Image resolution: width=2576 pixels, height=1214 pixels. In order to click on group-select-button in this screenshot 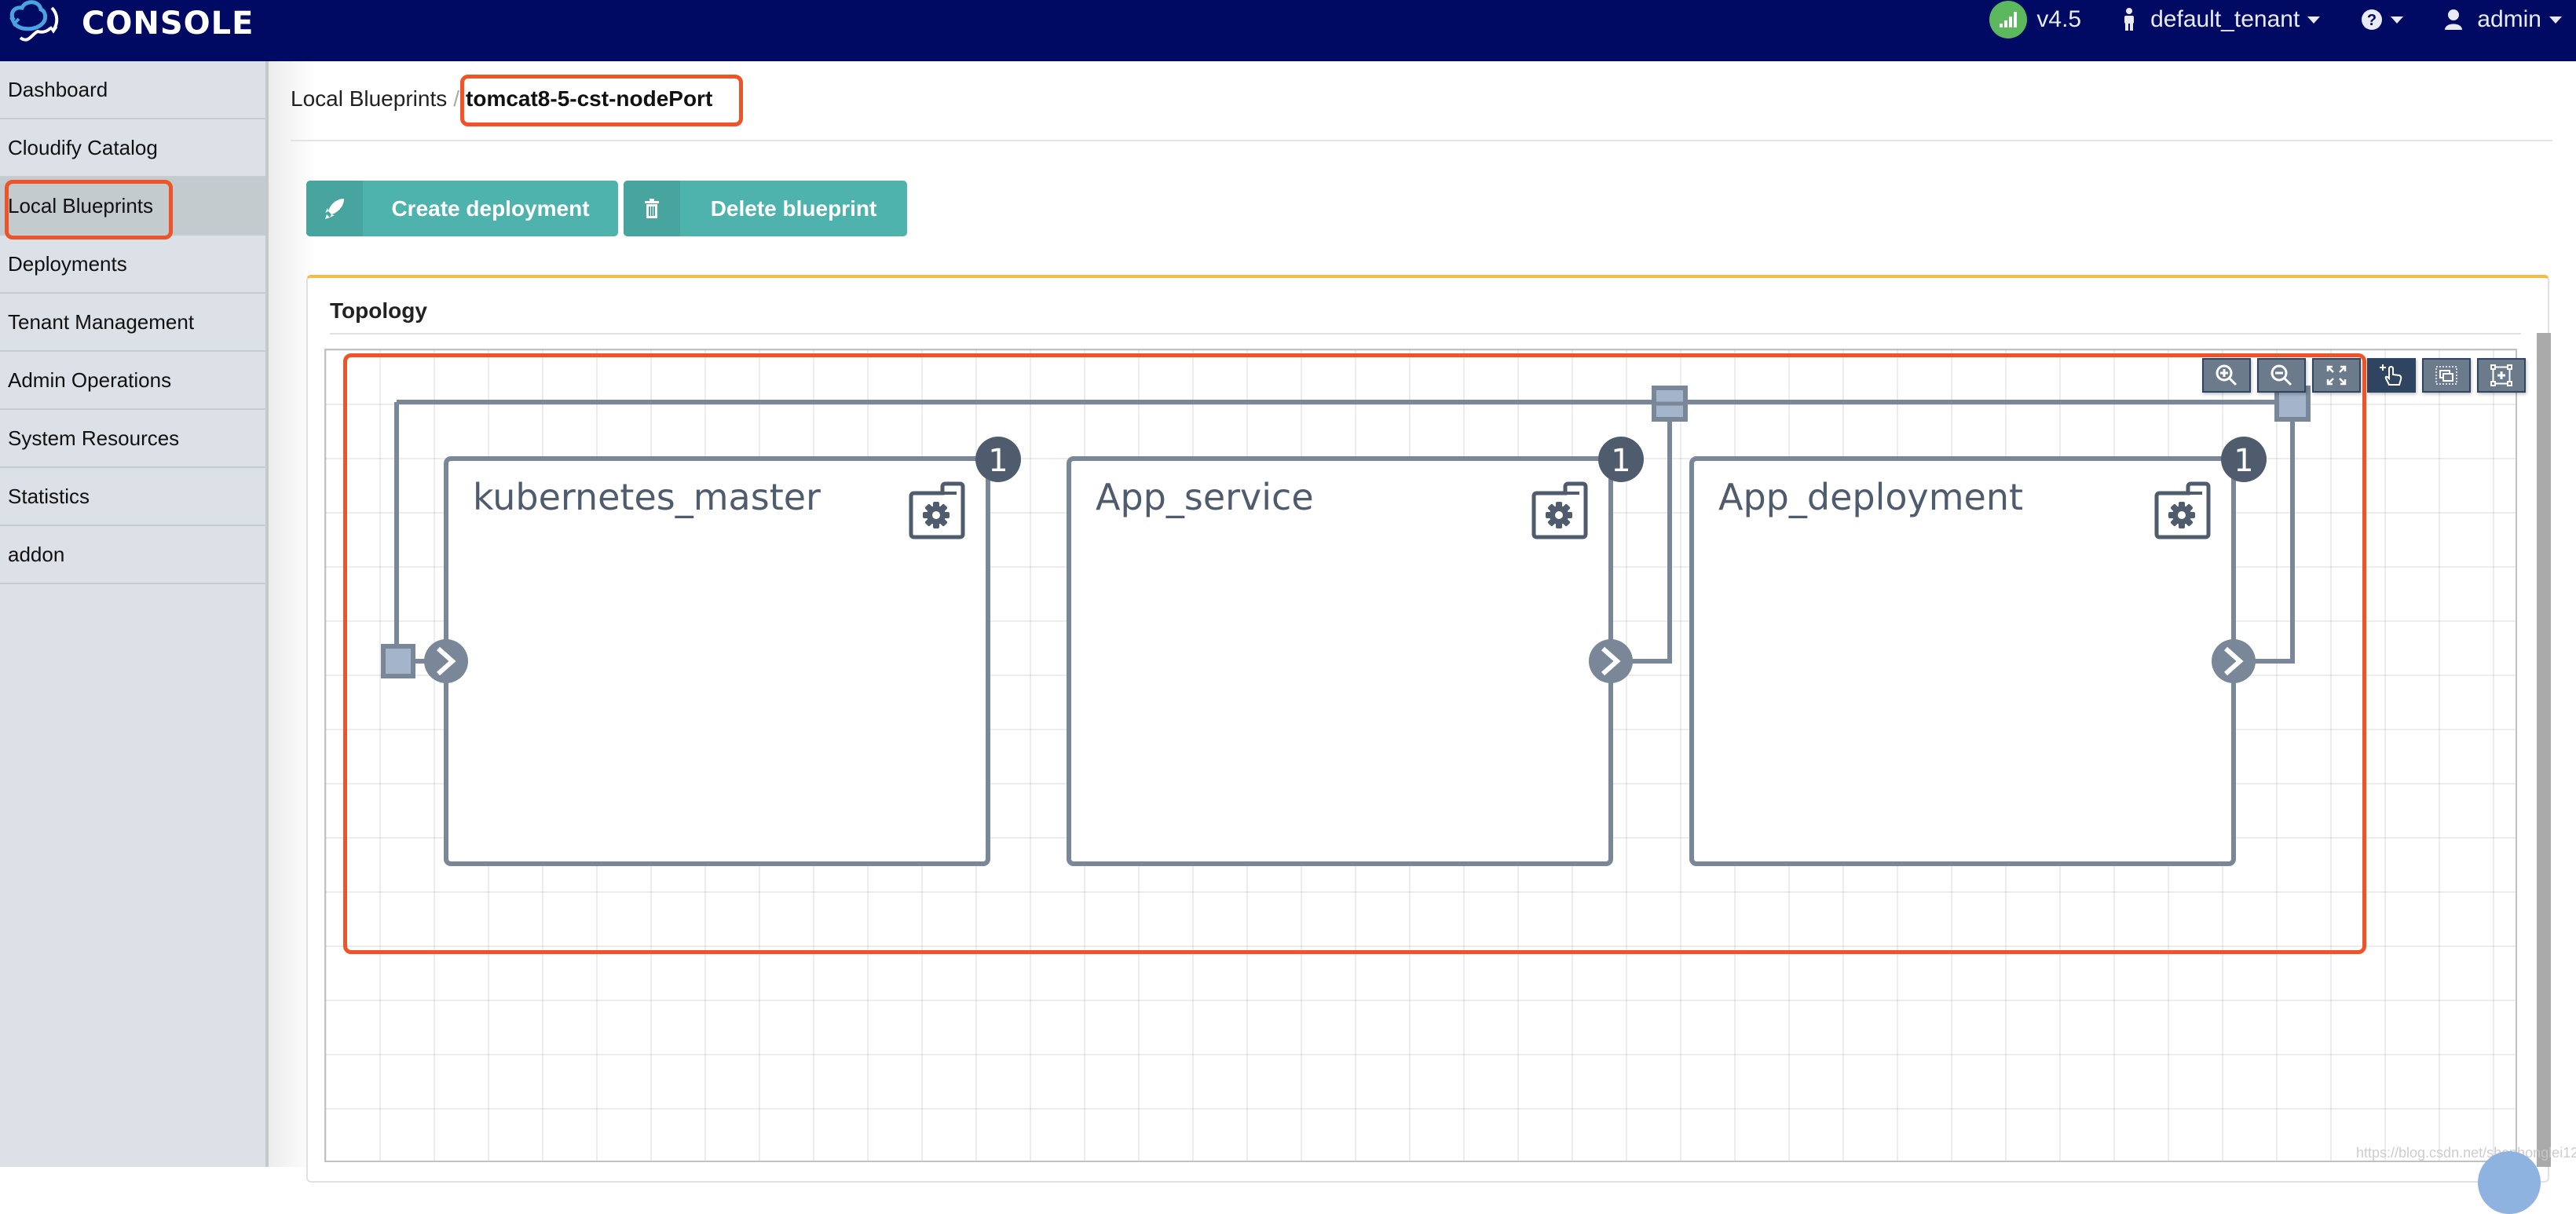, I will do `click(2446, 375)`.